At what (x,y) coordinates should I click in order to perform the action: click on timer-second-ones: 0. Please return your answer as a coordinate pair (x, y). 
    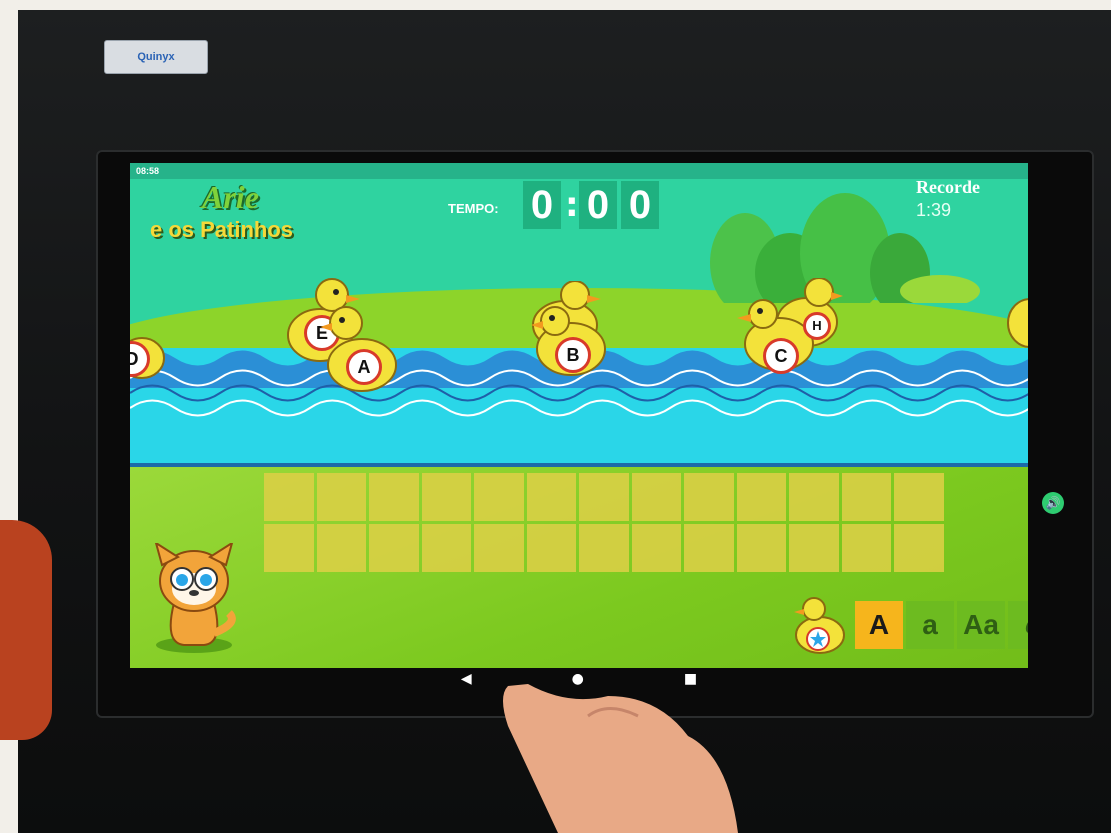
    Looking at the image, I should click on (640, 205).